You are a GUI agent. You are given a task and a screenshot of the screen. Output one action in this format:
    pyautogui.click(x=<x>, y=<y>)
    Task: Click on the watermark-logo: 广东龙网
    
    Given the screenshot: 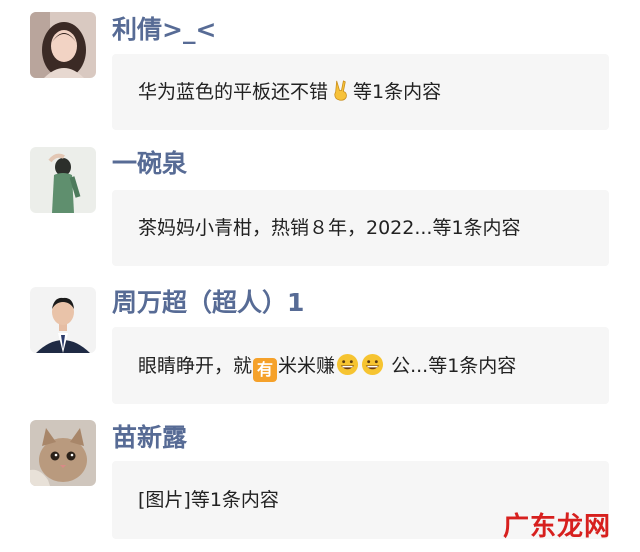 What is the action you would take?
    pyautogui.click(x=557, y=527)
    